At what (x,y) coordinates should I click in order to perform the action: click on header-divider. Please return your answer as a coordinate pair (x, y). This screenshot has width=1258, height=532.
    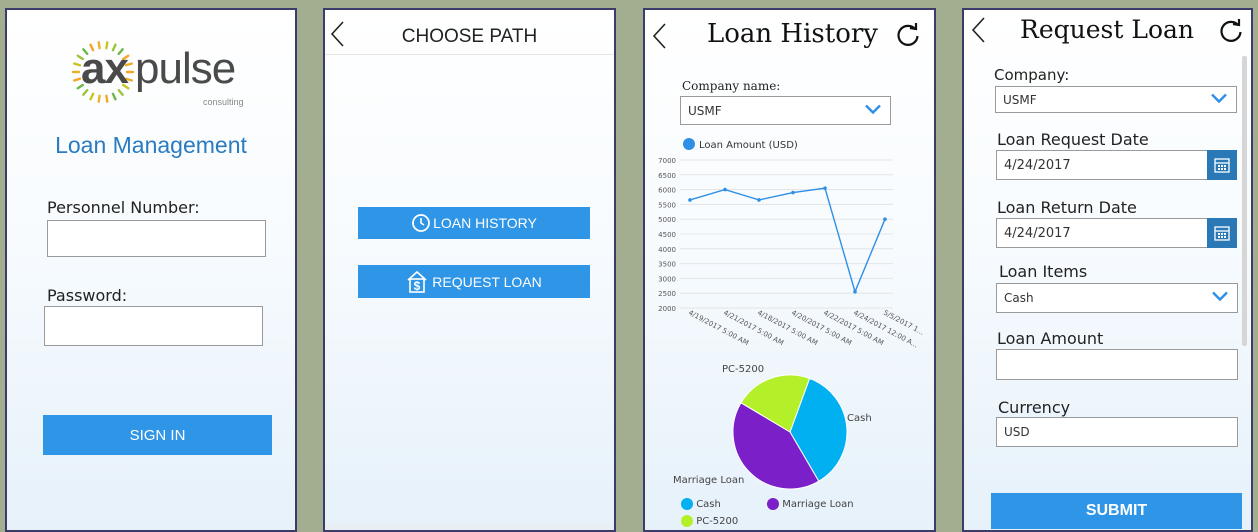
    Looking at the image, I should click on (469, 54).